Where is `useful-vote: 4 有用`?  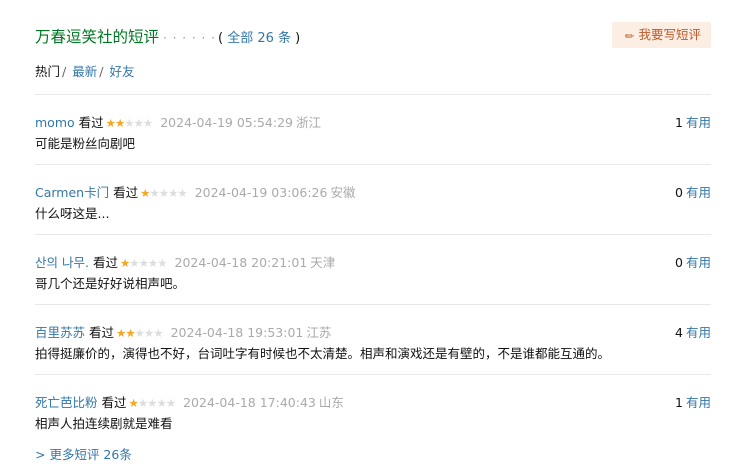
useful-vote: 4 有用 is located at coordinates (693, 331).